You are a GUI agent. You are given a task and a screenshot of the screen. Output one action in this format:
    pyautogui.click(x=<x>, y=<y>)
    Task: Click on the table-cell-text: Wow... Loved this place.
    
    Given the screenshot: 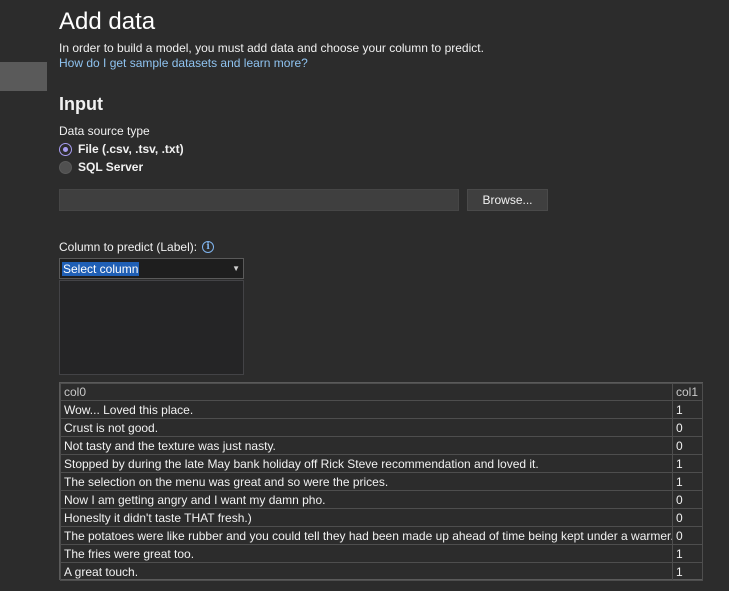 What is the action you would take?
    pyautogui.click(x=366, y=409)
    